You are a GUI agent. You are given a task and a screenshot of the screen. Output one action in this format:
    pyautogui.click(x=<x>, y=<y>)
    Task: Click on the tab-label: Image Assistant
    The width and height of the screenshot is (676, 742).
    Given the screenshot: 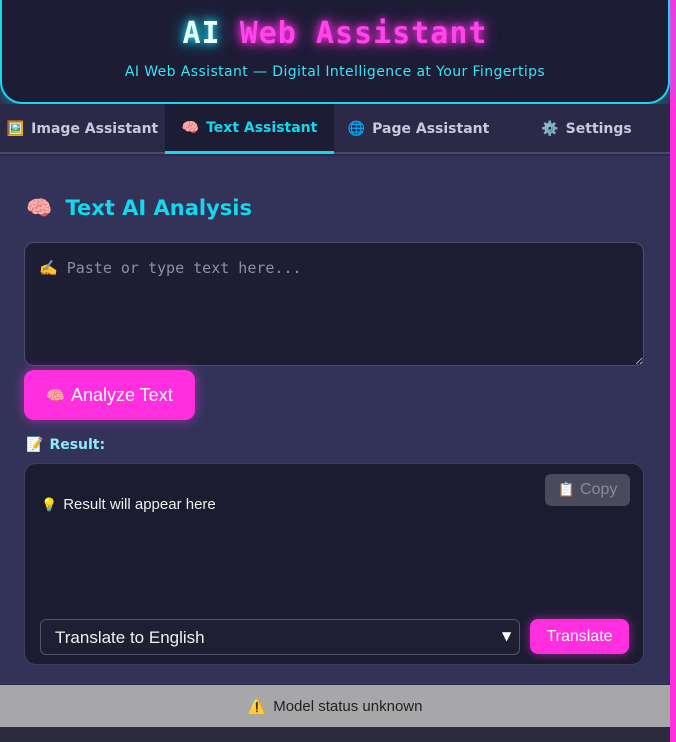 What is the action you would take?
    pyautogui.click(x=95, y=129)
    